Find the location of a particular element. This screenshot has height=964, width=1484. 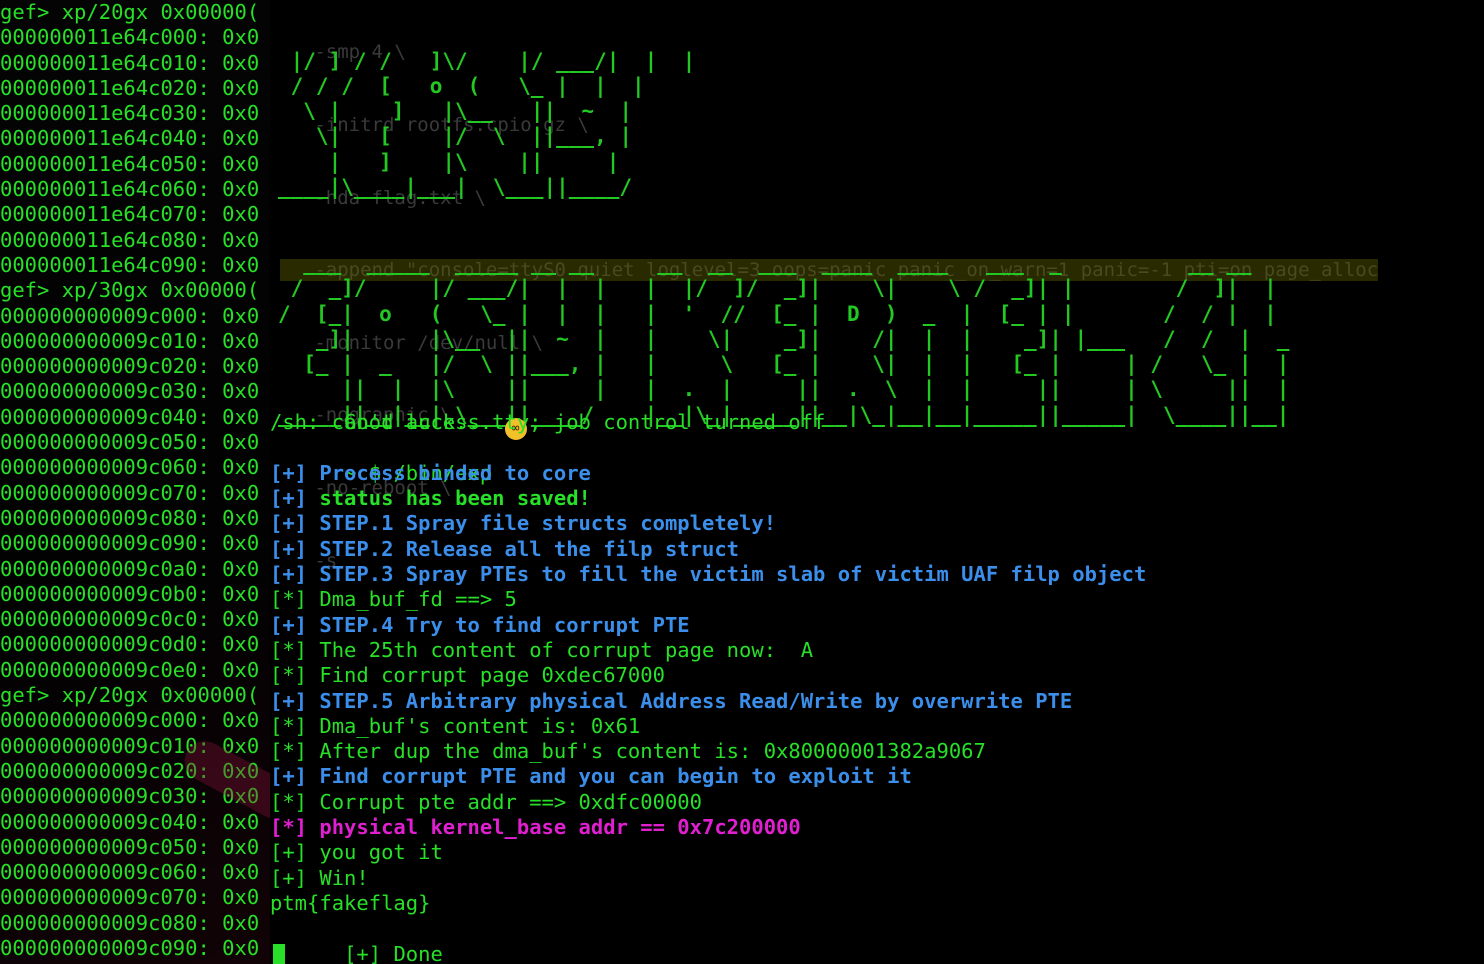

memory-dump-line: 000000000009c000: 0x0 is located at coordinates (130, 720).